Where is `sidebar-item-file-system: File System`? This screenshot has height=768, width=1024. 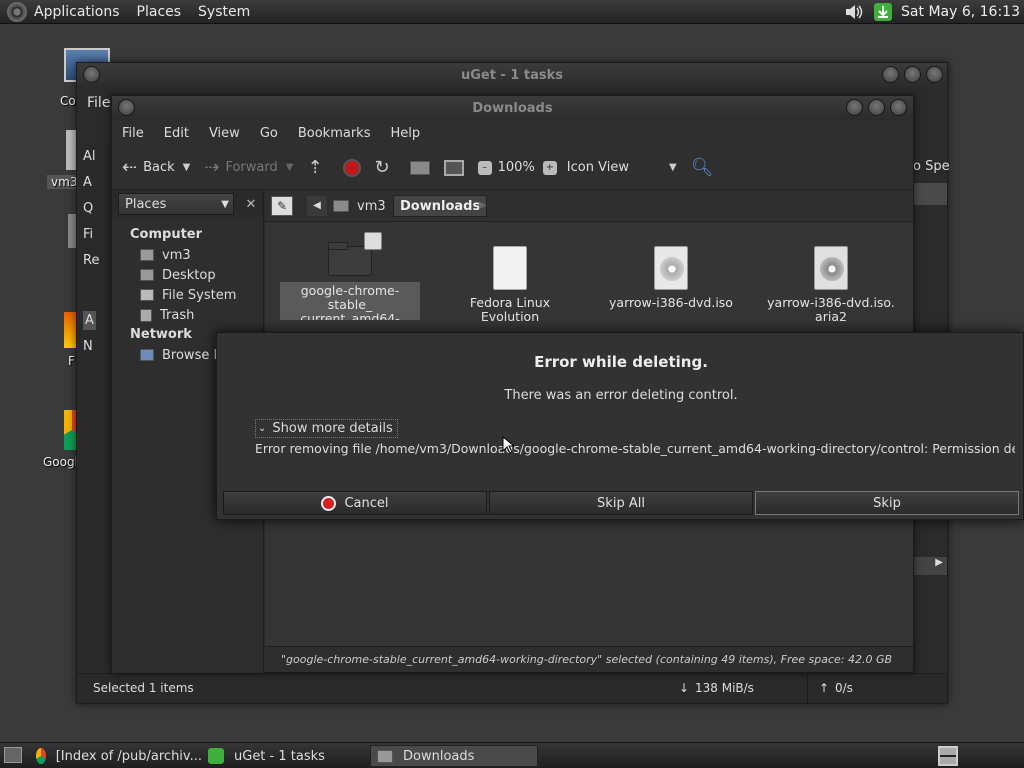 sidebar-item-file-system: File System is located at coordinates (187, 295).